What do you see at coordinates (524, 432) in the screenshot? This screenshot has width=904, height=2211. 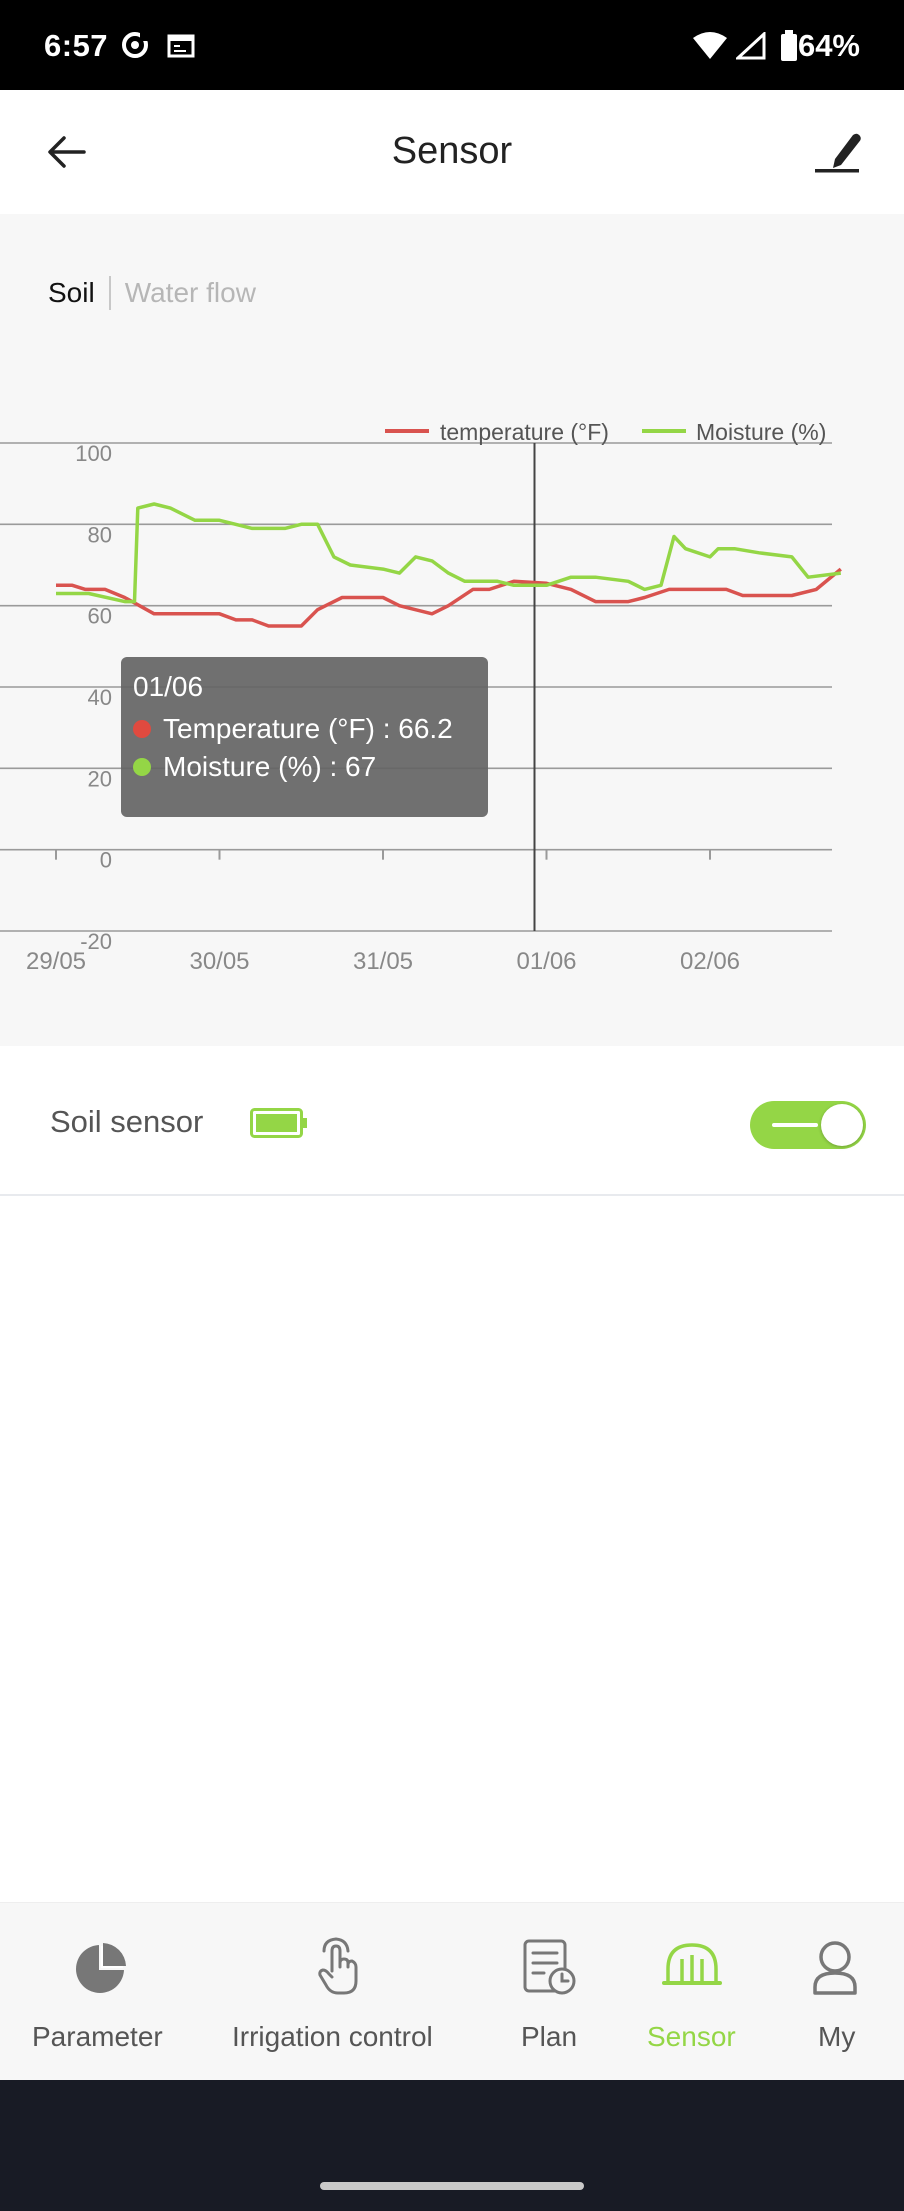 I see `legend-label: temperature (°F)` at bounding box center [524, 432].